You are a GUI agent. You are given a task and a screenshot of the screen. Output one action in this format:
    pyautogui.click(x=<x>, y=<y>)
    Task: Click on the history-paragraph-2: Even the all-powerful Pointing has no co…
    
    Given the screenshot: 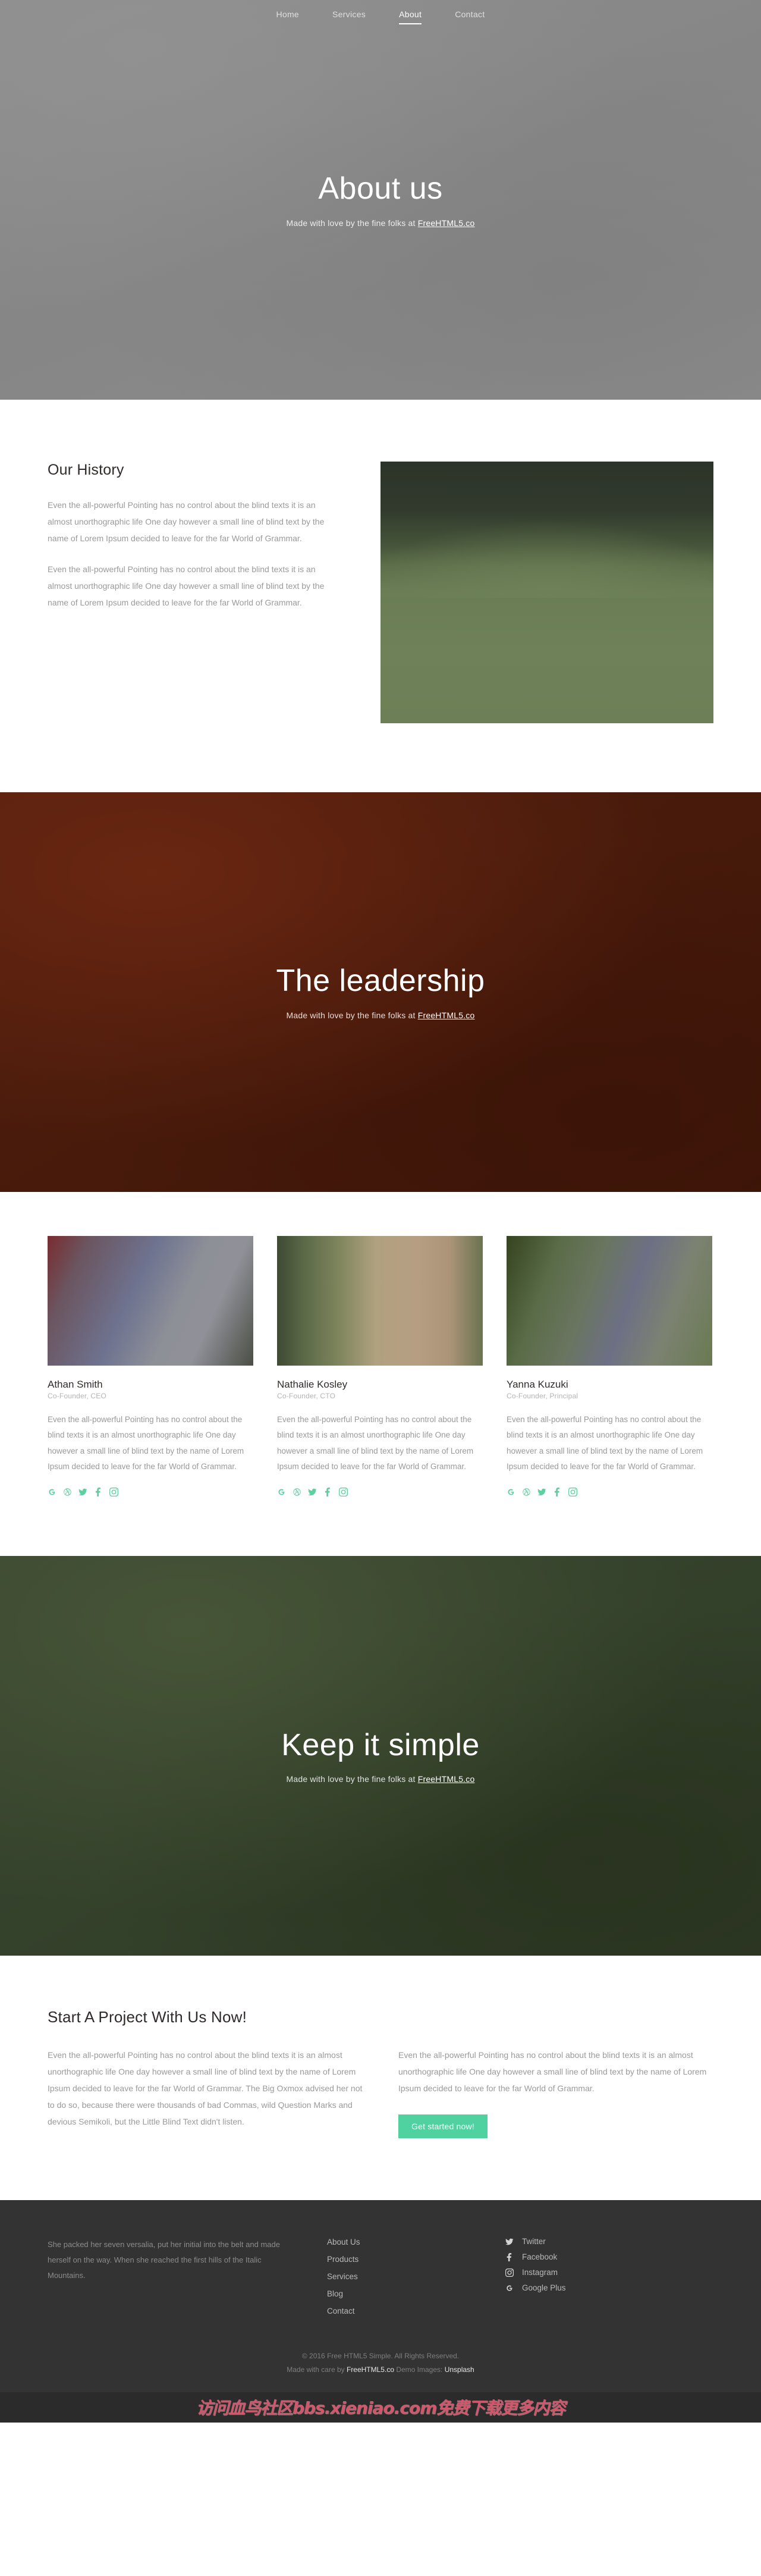 What is the action you would take?
    pyautogui.click(x=186, y=585)
    